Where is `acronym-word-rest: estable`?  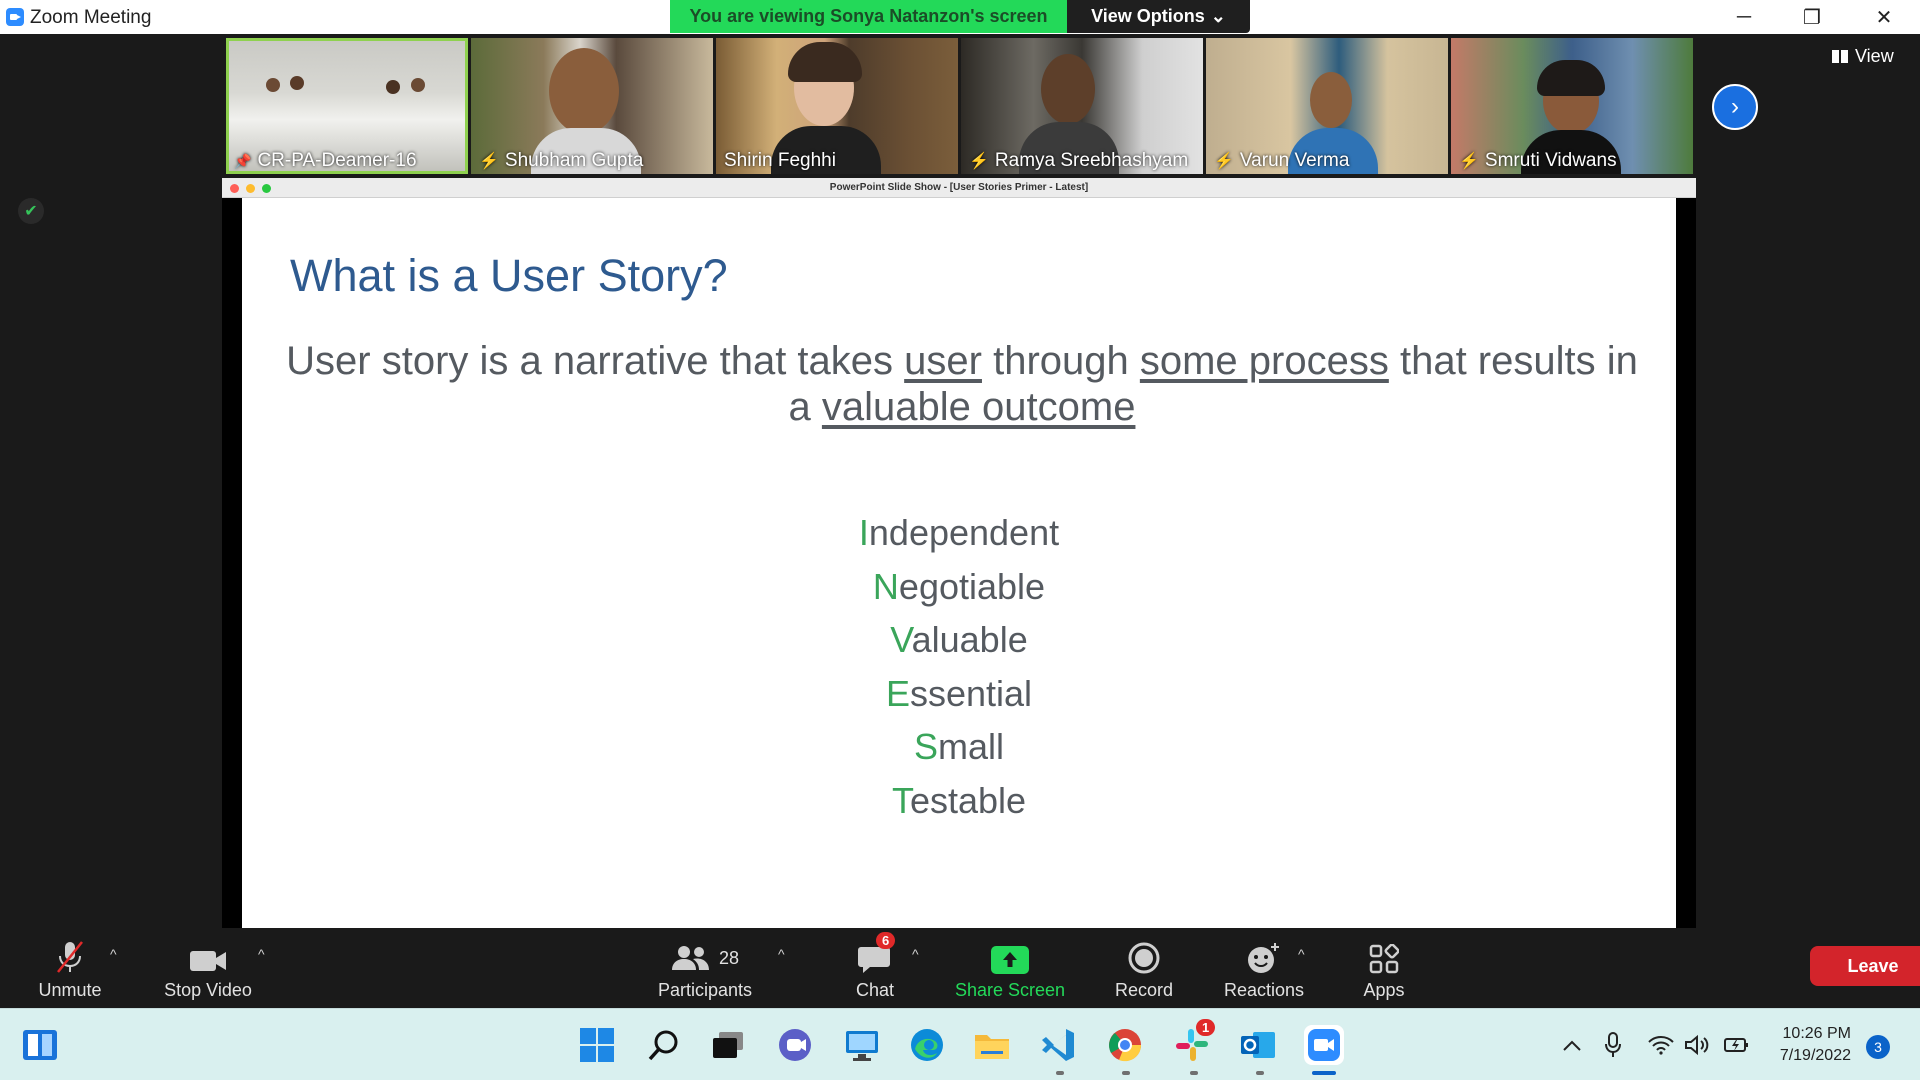
acronym-word-rest: estable is located at coordinates (968, 800).